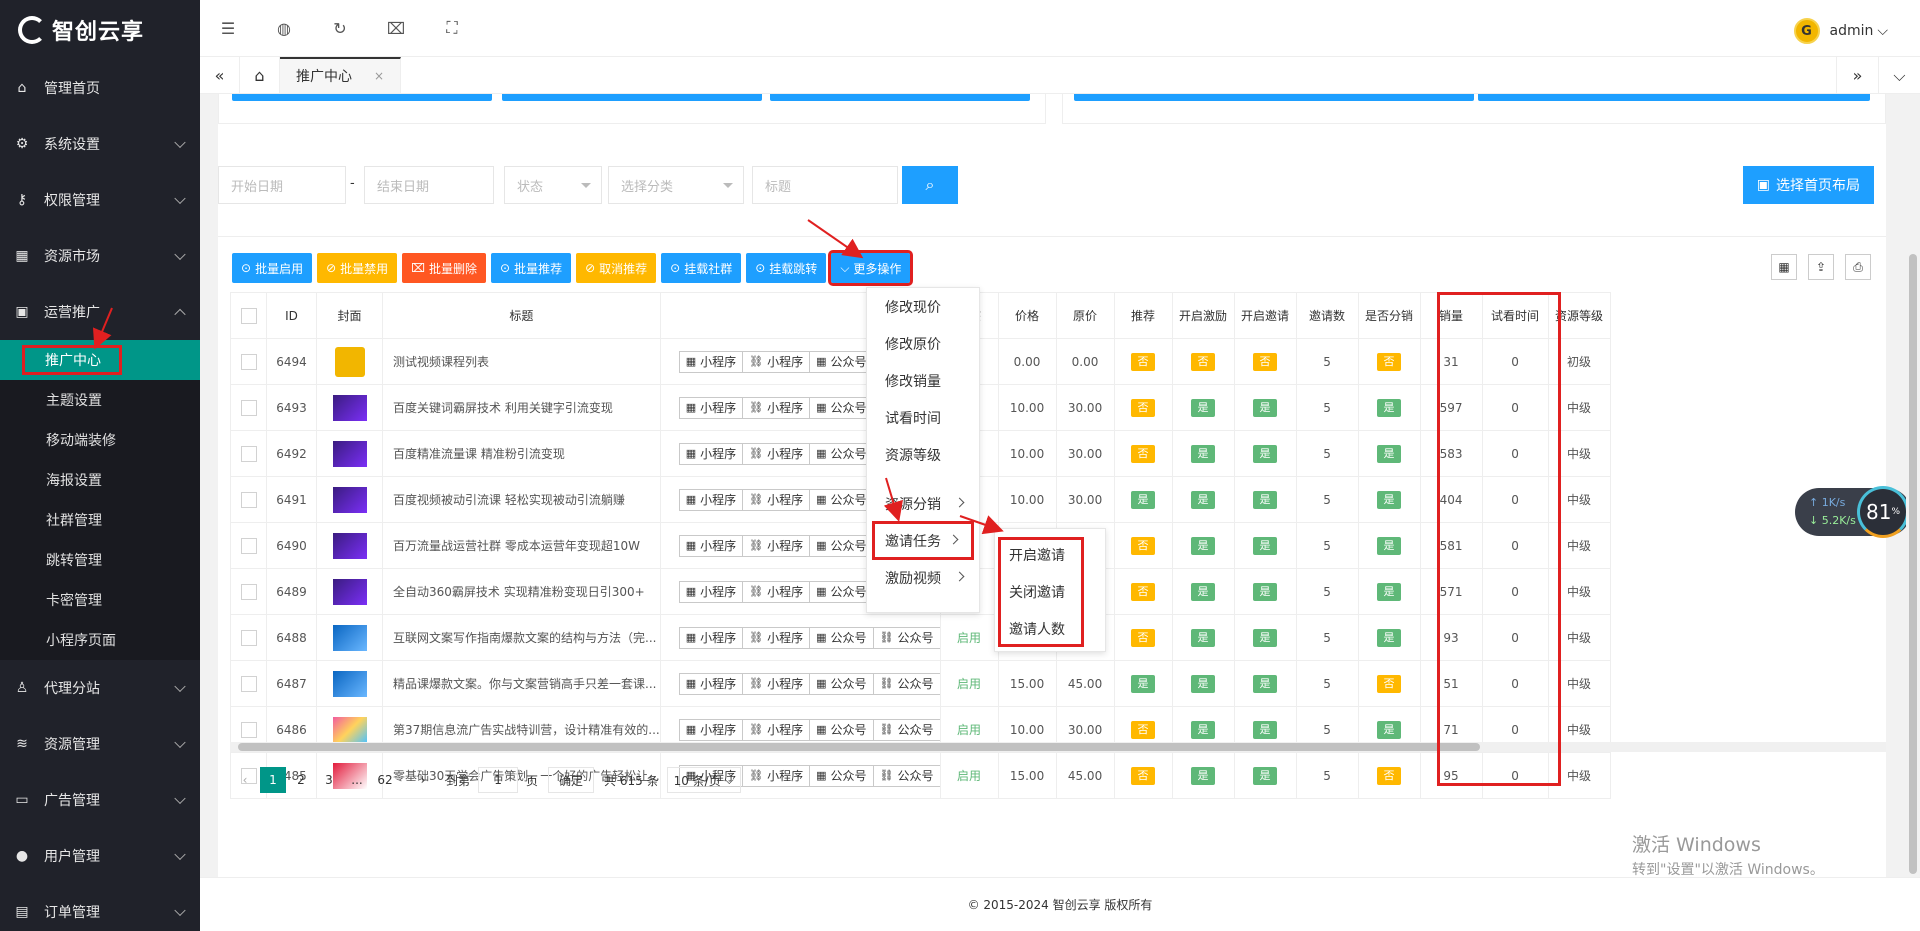 This screenshot has width=1920, height=931. Describe the element at coordinates (923, 306) in the screenshot. I see `menu-item-0: 修改现价` at that location.